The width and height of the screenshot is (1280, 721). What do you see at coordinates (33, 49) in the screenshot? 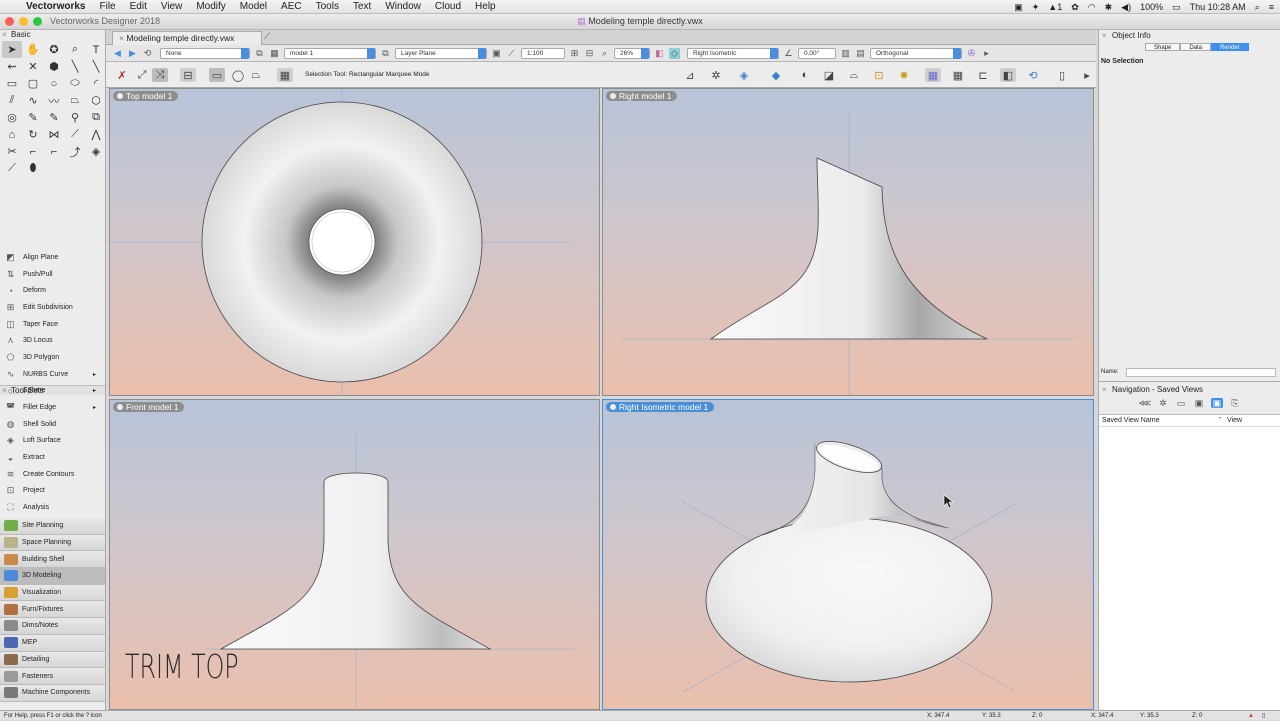
I see `pan-tool-icon: ✋` at bounding box center [33, 49].